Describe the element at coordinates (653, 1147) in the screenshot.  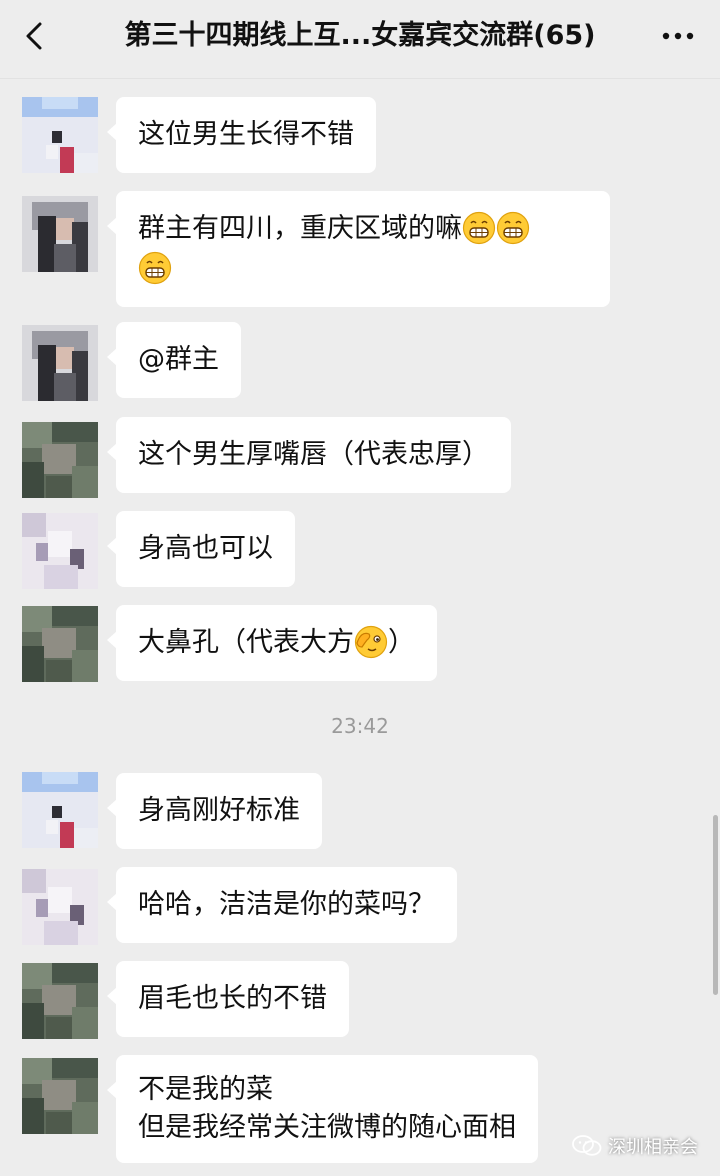
I see `watermark-text: 深圳相亲会` at that location.